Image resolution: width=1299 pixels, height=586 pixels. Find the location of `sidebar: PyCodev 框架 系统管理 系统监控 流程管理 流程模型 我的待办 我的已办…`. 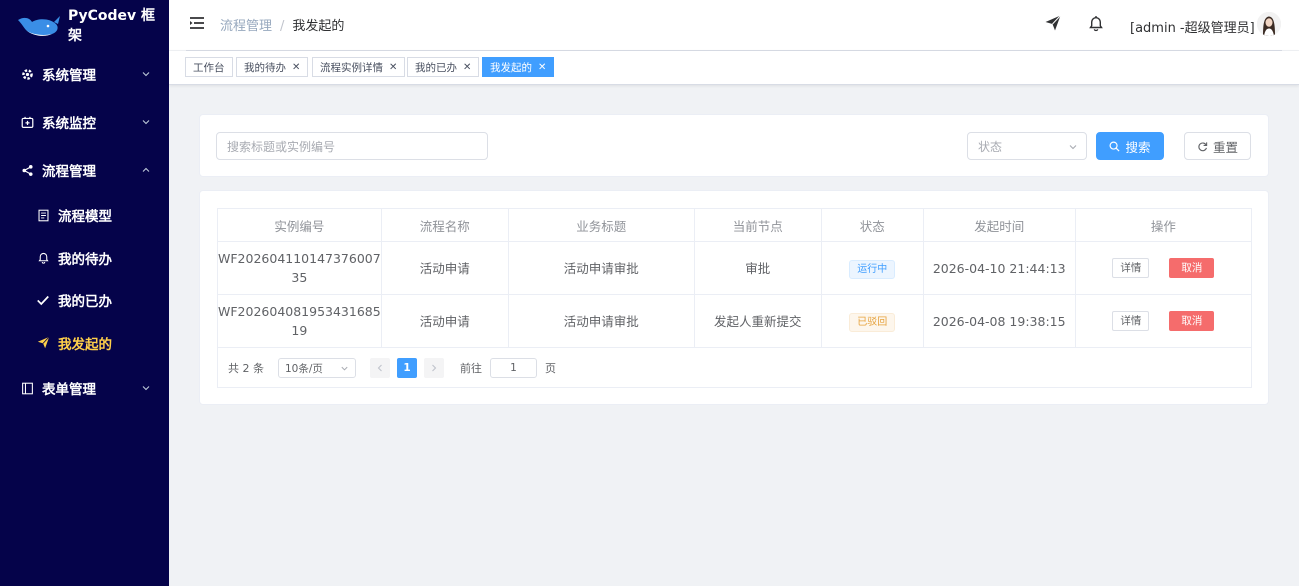

sidebar: PyCodev 框架 系统管理 系统监控 流程管理 流程模型 我的待办 我的已办… is located at coordinates (84, 293).